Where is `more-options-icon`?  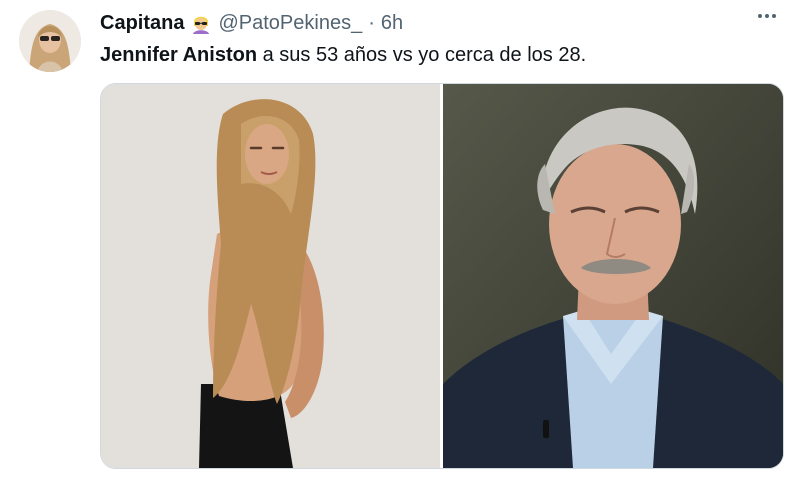 more-options-icon is located at coordinates (767, 16).